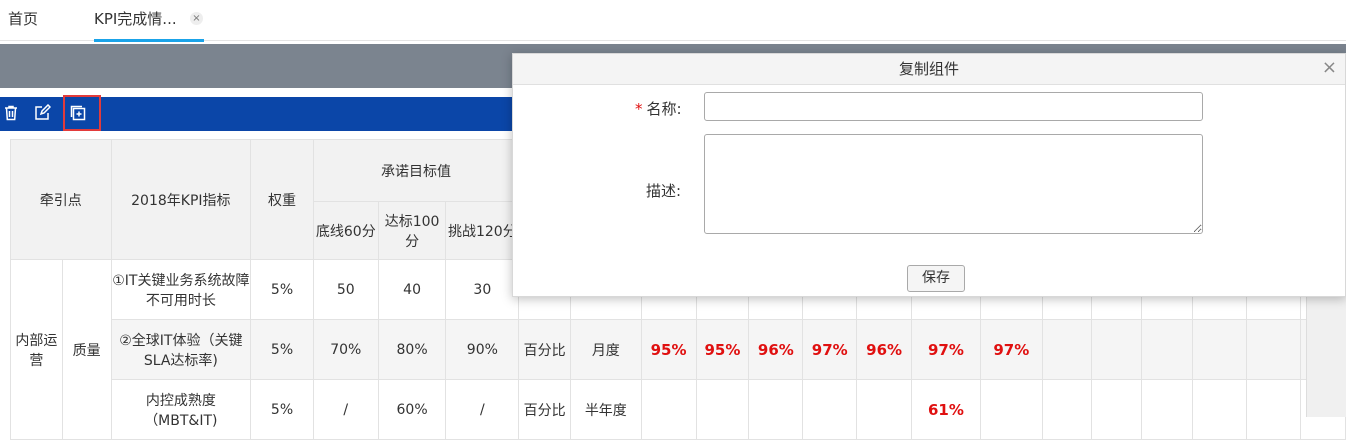 The image size is (1346, 440). What do you see at coordinates (482, 409) in the screenshot?
I see `cell-challenge: /` at bounding box center [482, 409].